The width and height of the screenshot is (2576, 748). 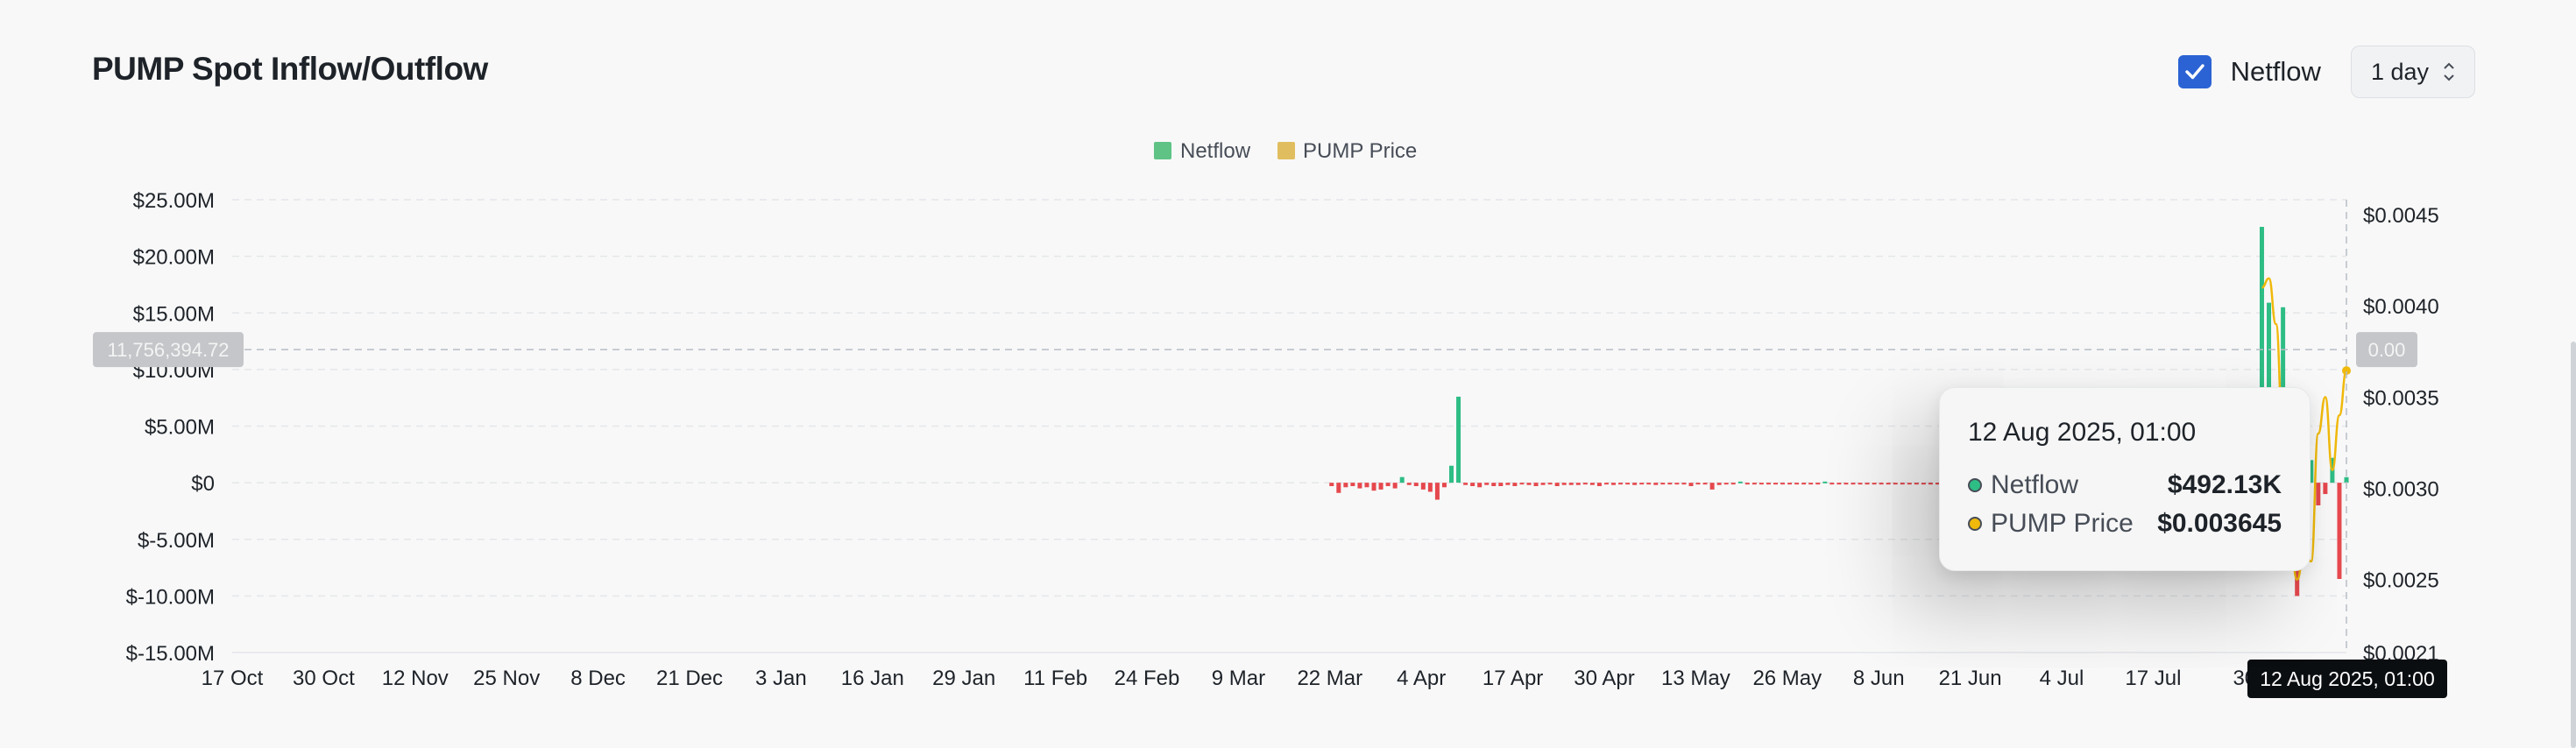 What do you see at coordinates (872, 678) in the screenshot?
I see `x-tick-label: 16 Jan` at bounding box center [872, 678].